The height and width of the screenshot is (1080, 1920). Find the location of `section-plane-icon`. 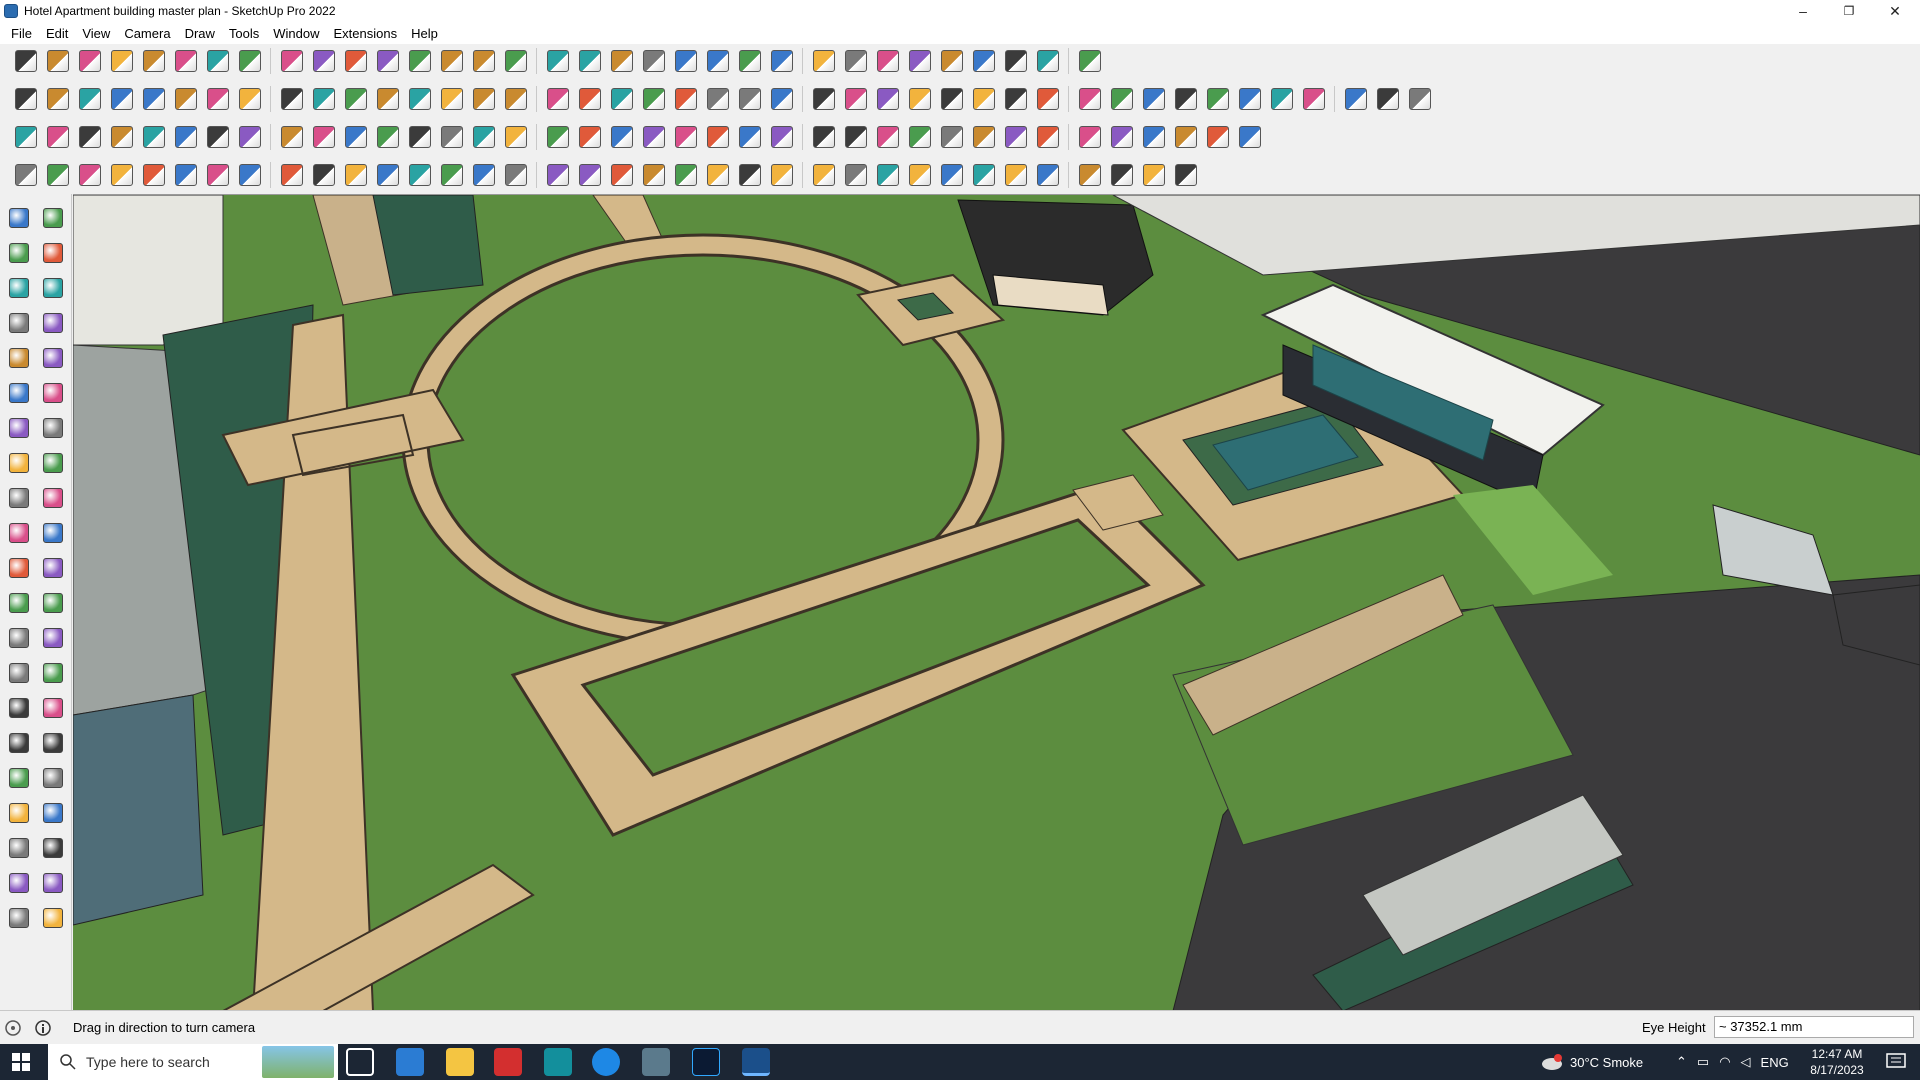

section-plane-icon is located at coordinates (53, 848).